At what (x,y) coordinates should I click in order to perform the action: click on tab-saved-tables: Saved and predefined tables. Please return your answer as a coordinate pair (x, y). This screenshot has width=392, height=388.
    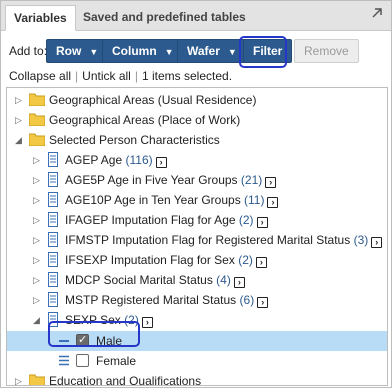
    Looking at the image, I should click on (164, 18).